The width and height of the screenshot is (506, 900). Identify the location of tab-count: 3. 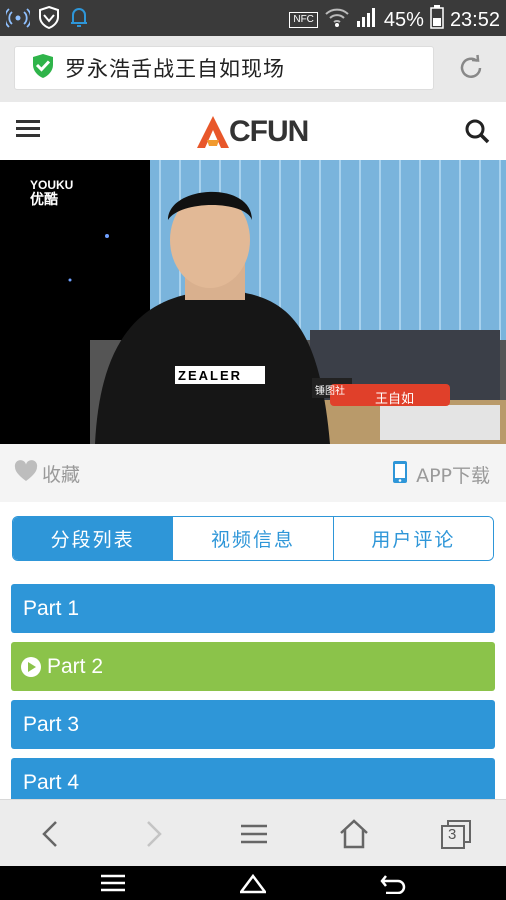
(452, 834).